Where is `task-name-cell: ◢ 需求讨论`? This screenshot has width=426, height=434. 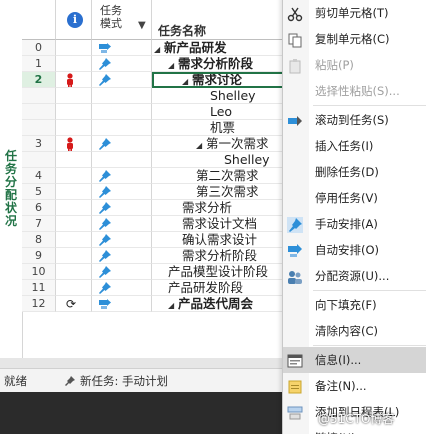 task-name-cell: ◢ 需求讨论 is located at coordinates (219, 80).